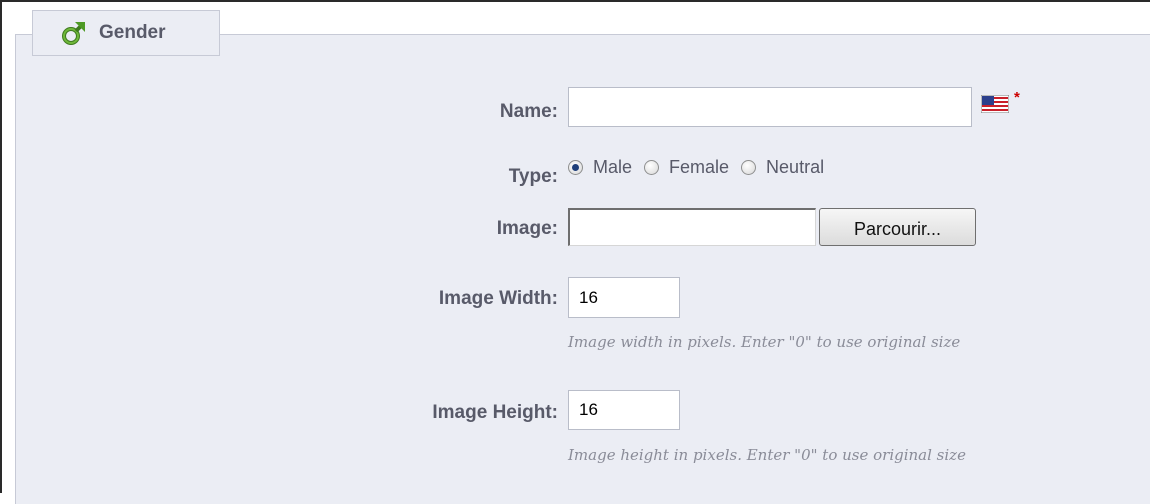  I want to click on image-height-input, so click(624, 410).